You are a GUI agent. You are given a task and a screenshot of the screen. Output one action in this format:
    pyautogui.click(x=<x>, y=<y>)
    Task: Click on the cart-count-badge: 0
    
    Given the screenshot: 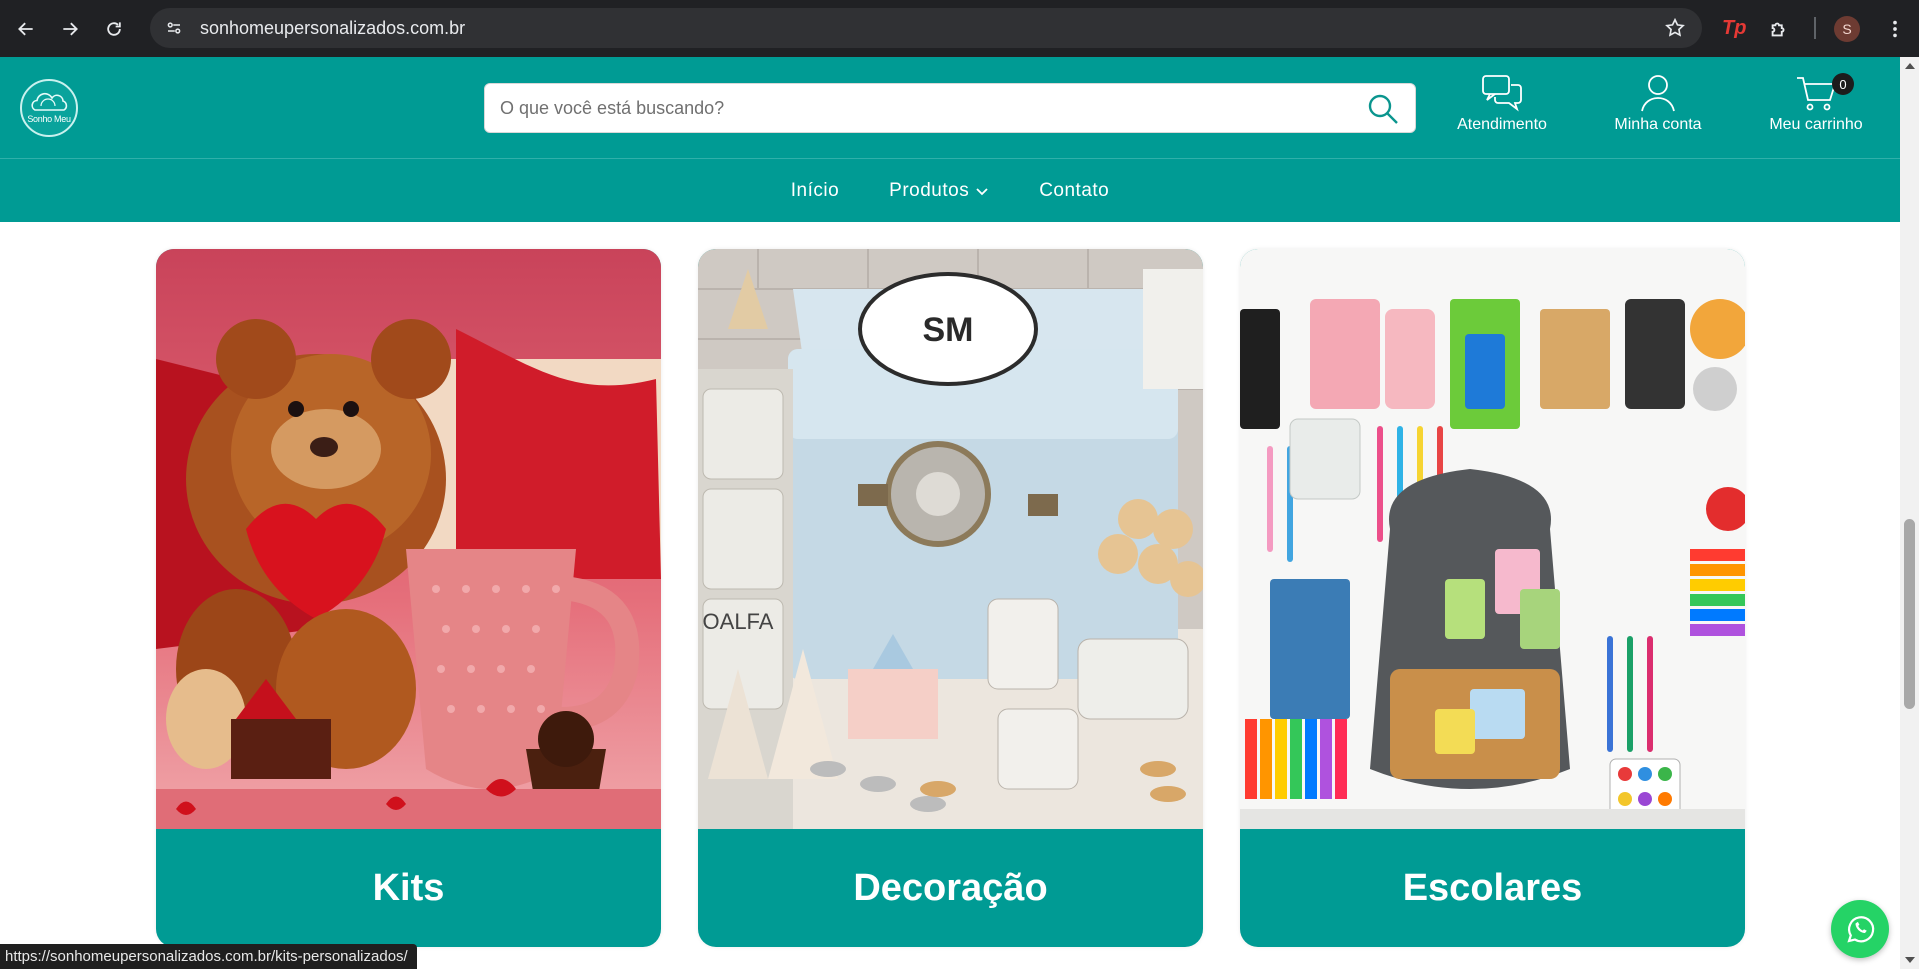 What is the action you would take?
    pyautogui.click(x=1843, y=84)
    